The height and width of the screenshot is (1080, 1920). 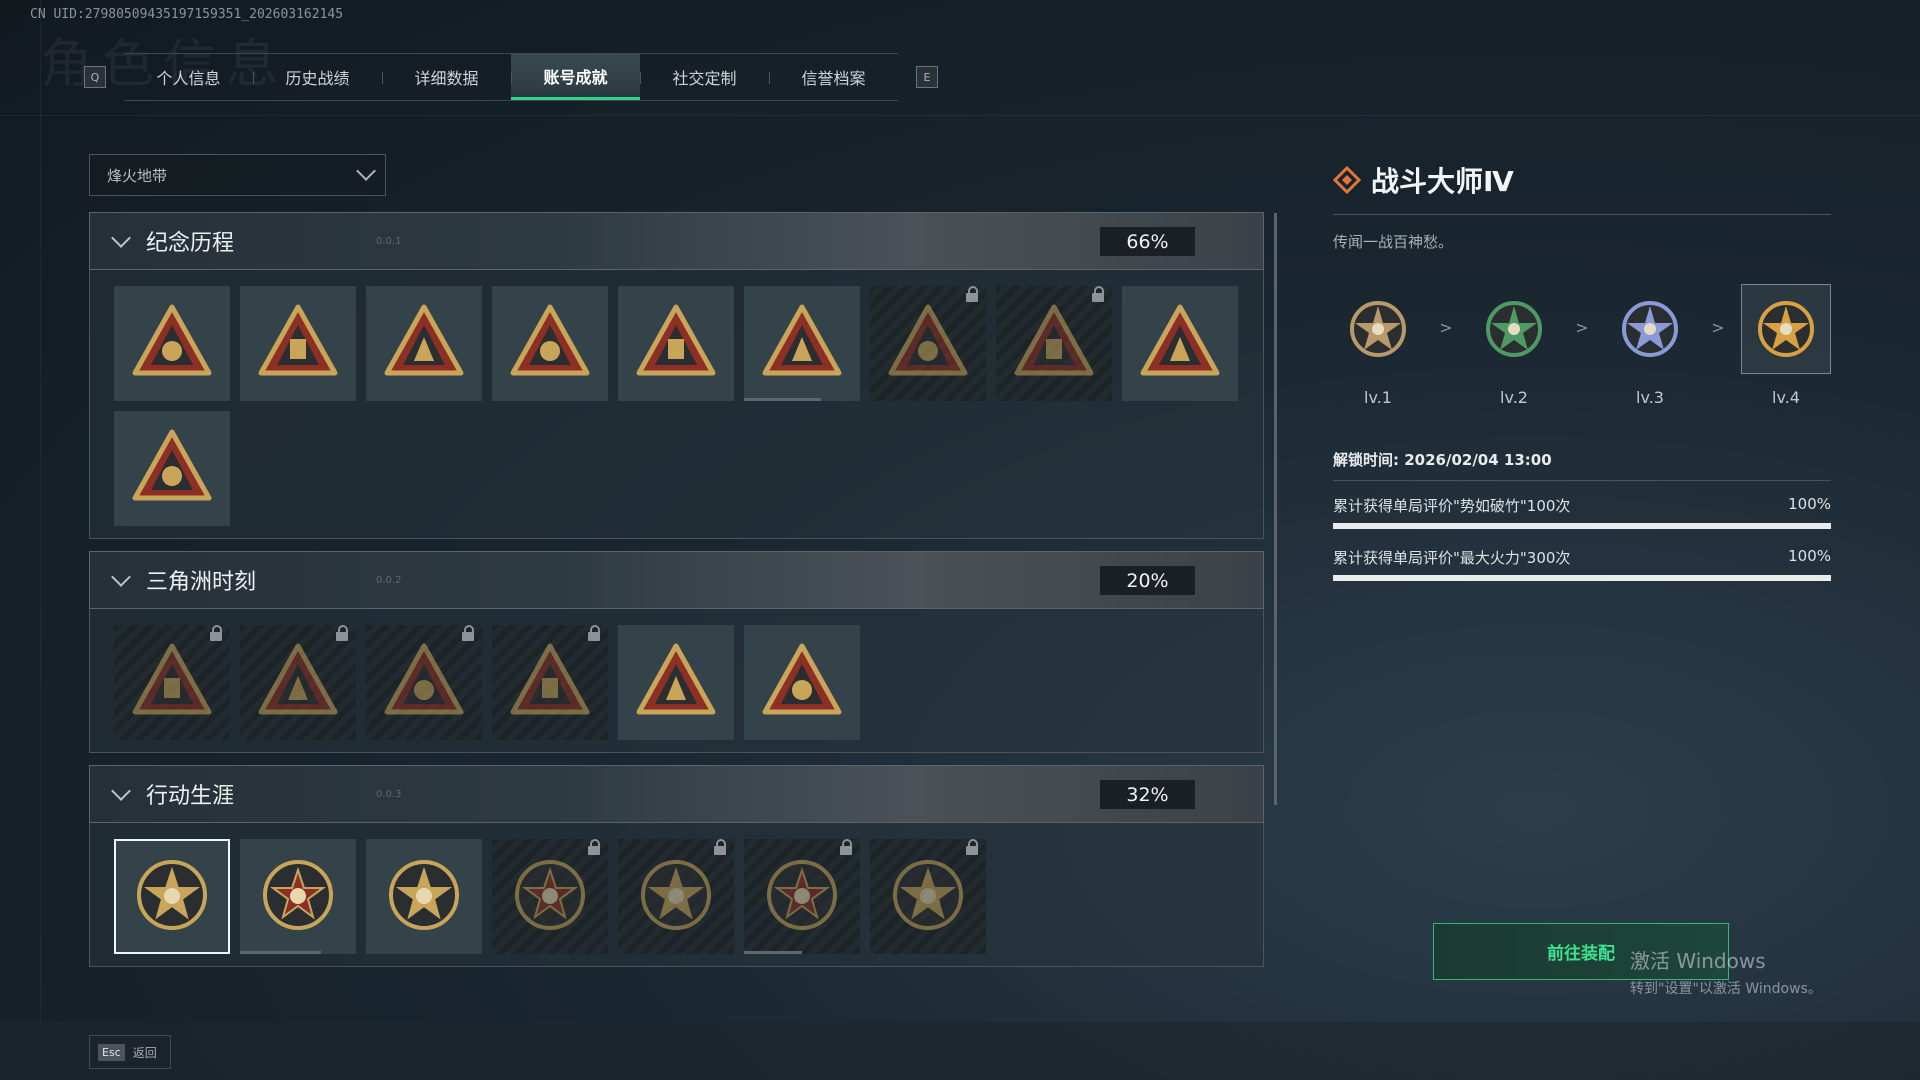 What do you see at coordinates (188, 77) in the screenshot?
I see `tab-0: 个人信息` at bounding box center [188, 77].